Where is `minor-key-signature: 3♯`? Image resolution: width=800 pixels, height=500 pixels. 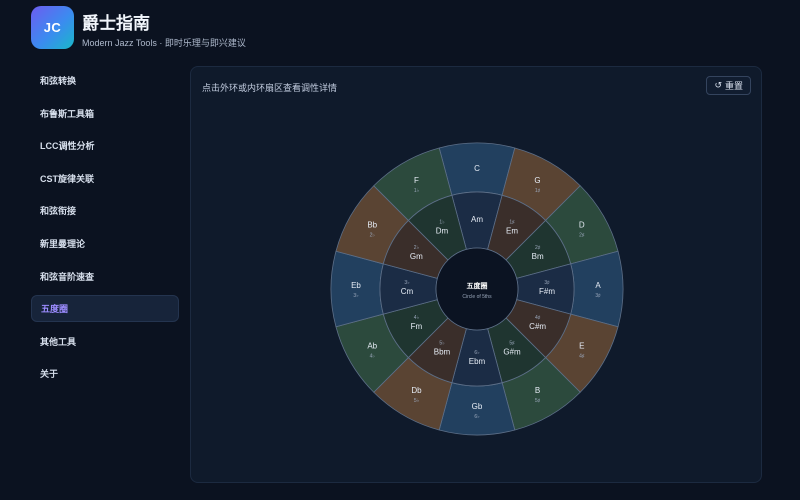 minor-key-signature: 3♯ is located at coordinates (547, 283).